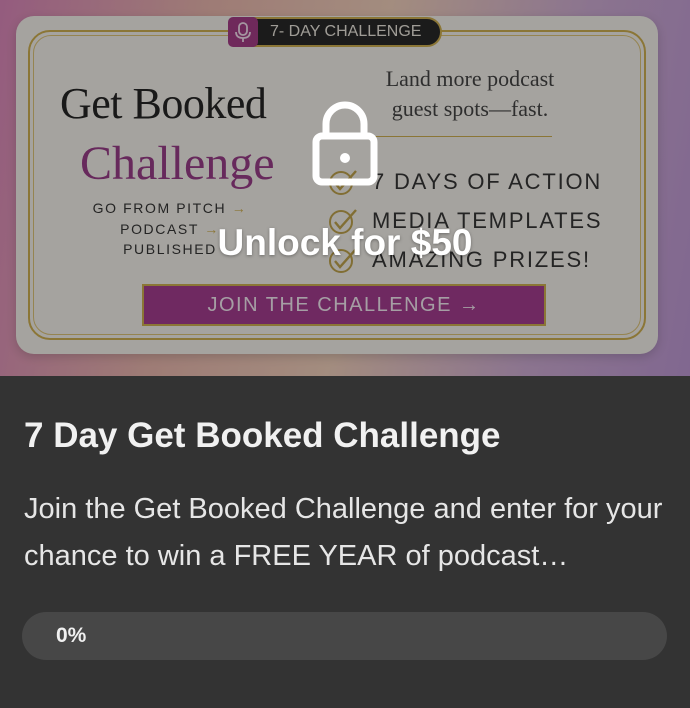 This screenshot has height=708, width=690. What do you see at coordinates (262, 436) in the screenshot?
I see `course-title: 7 Day Get Booked Challenge` at bounding box center [262, 436].